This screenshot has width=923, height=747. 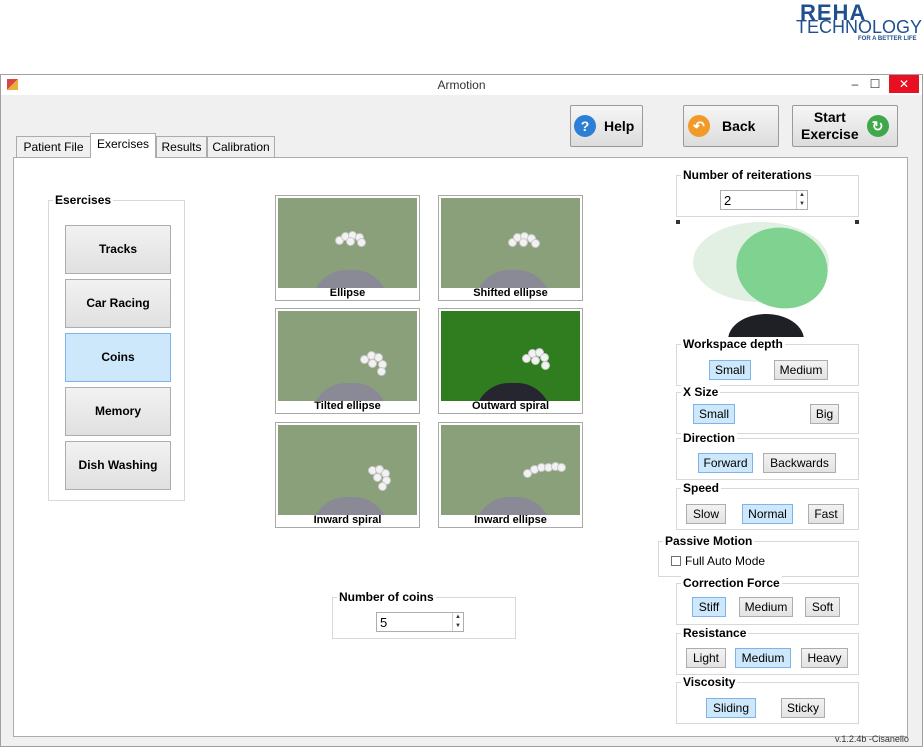 What do you see at coordinates (347, 406) in the screenshot?
I see `thumbnail-label: Tilted ellipse` at bounding box center [347, 406].